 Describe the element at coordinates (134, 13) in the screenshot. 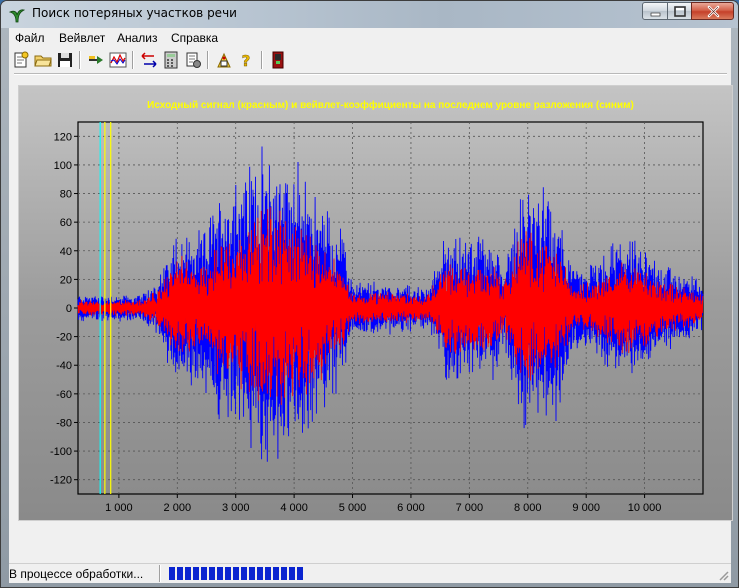

I see `window-title: Поиск потеряных участков речи` at that location.